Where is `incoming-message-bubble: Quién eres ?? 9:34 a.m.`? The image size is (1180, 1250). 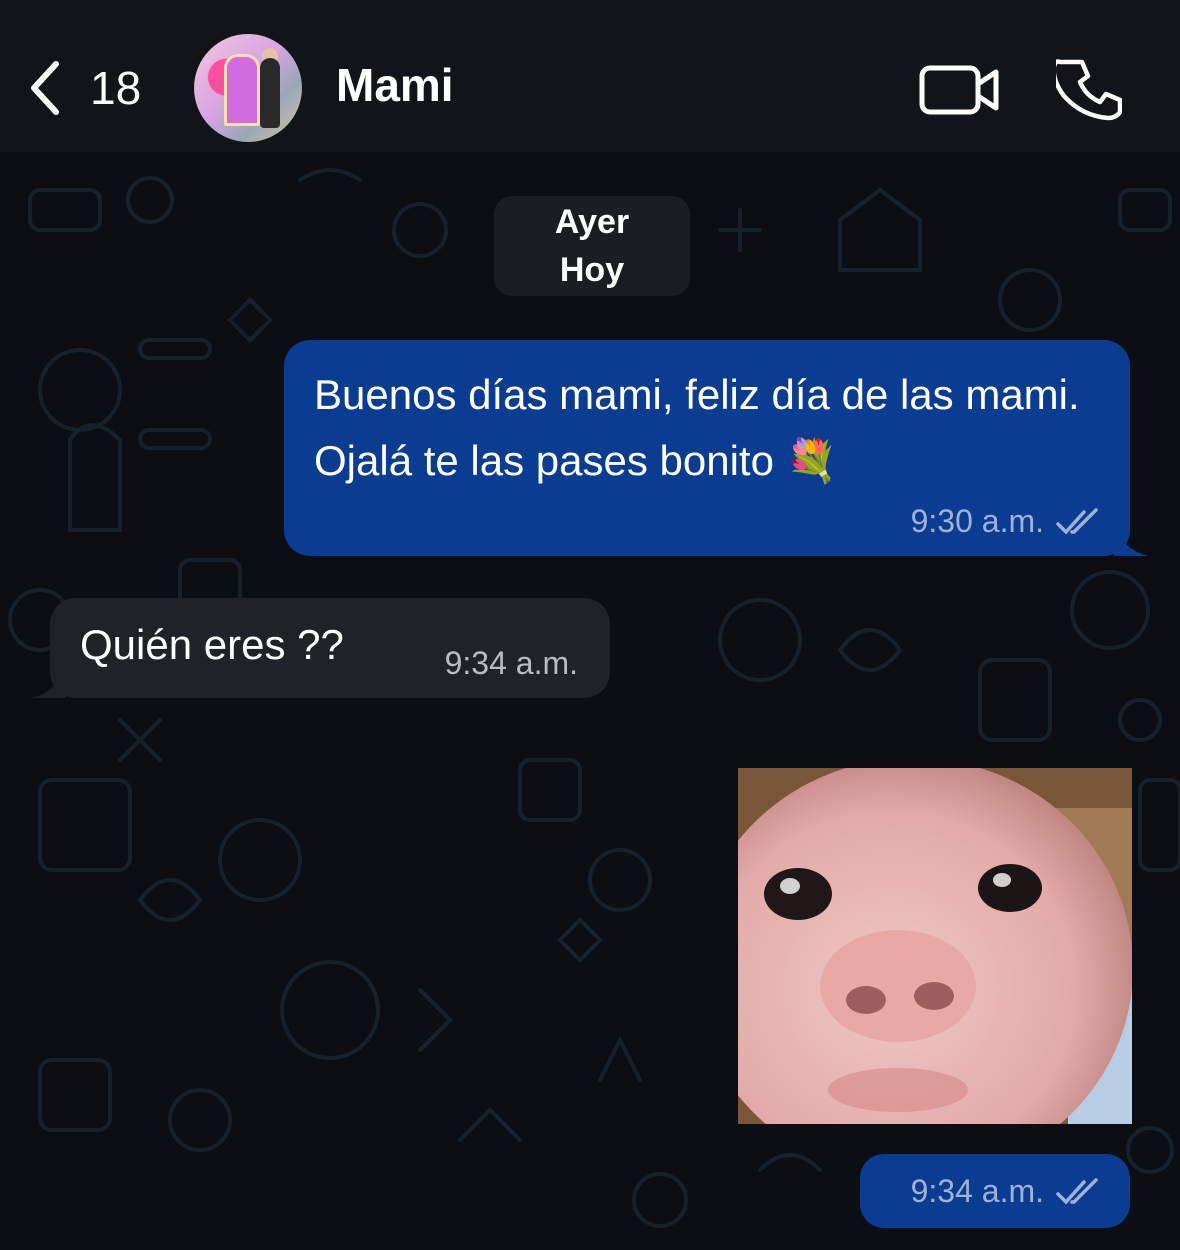
incoming-message-bubble: Quién eres ?? 9:34 a.m. is located at coordinates (321, 648).